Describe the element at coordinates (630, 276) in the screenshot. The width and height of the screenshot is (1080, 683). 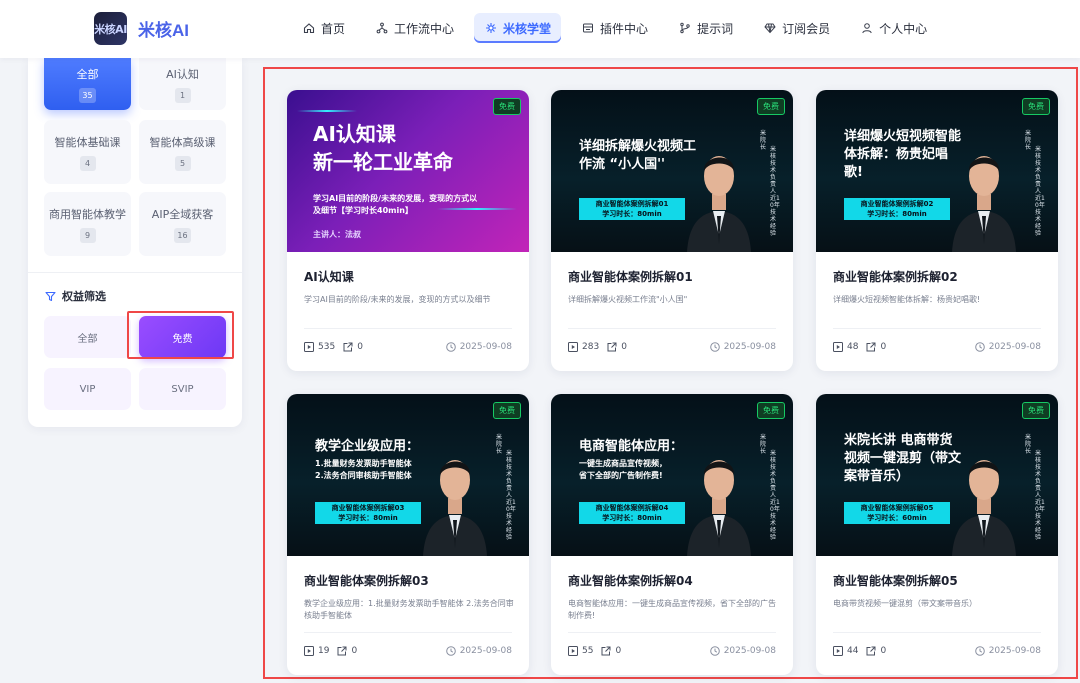
I see `course-title: 商业智能体案例拆解01` at that location.